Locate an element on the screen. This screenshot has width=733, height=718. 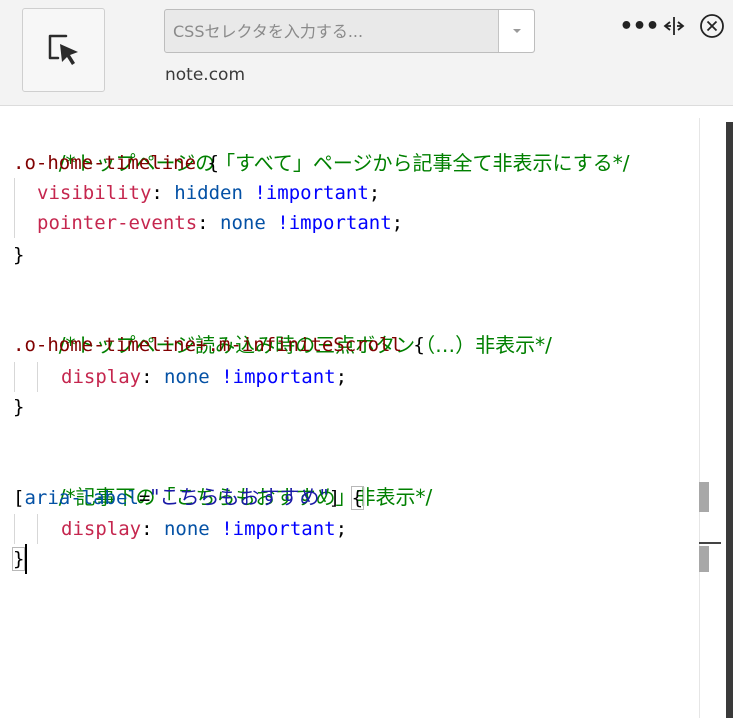
toolbar: note.com ••• is located at coordinates (366, 53).